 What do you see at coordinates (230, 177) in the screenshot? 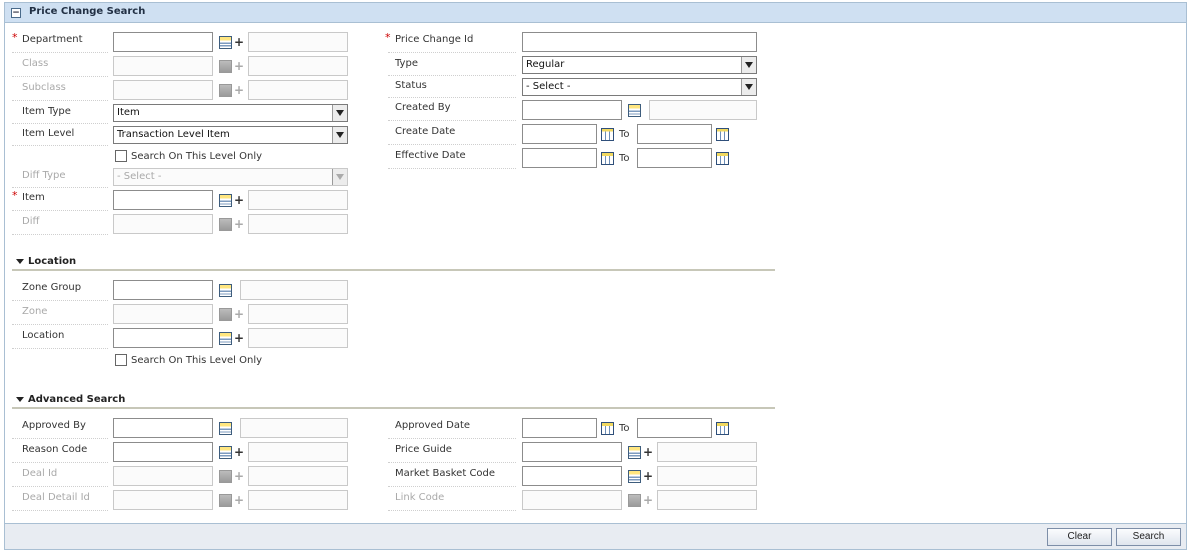
I see `diff-type-select: - Select -` at bounding box center [230, 177].